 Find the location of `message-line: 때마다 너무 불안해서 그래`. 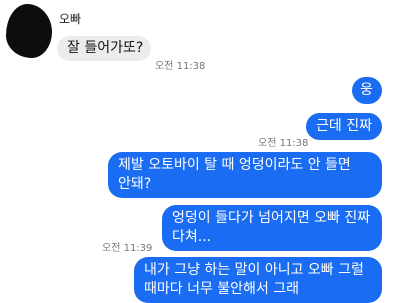

message-line: 때마다 너무 불안해서 그래 is located at coordinates (222, 289).